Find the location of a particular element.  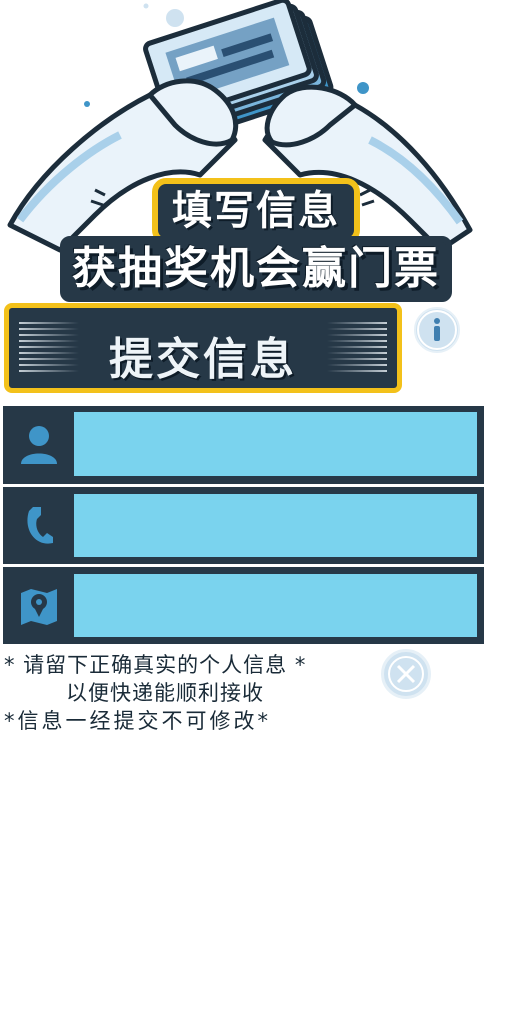

close-icon is located at coordinates (406, 674).